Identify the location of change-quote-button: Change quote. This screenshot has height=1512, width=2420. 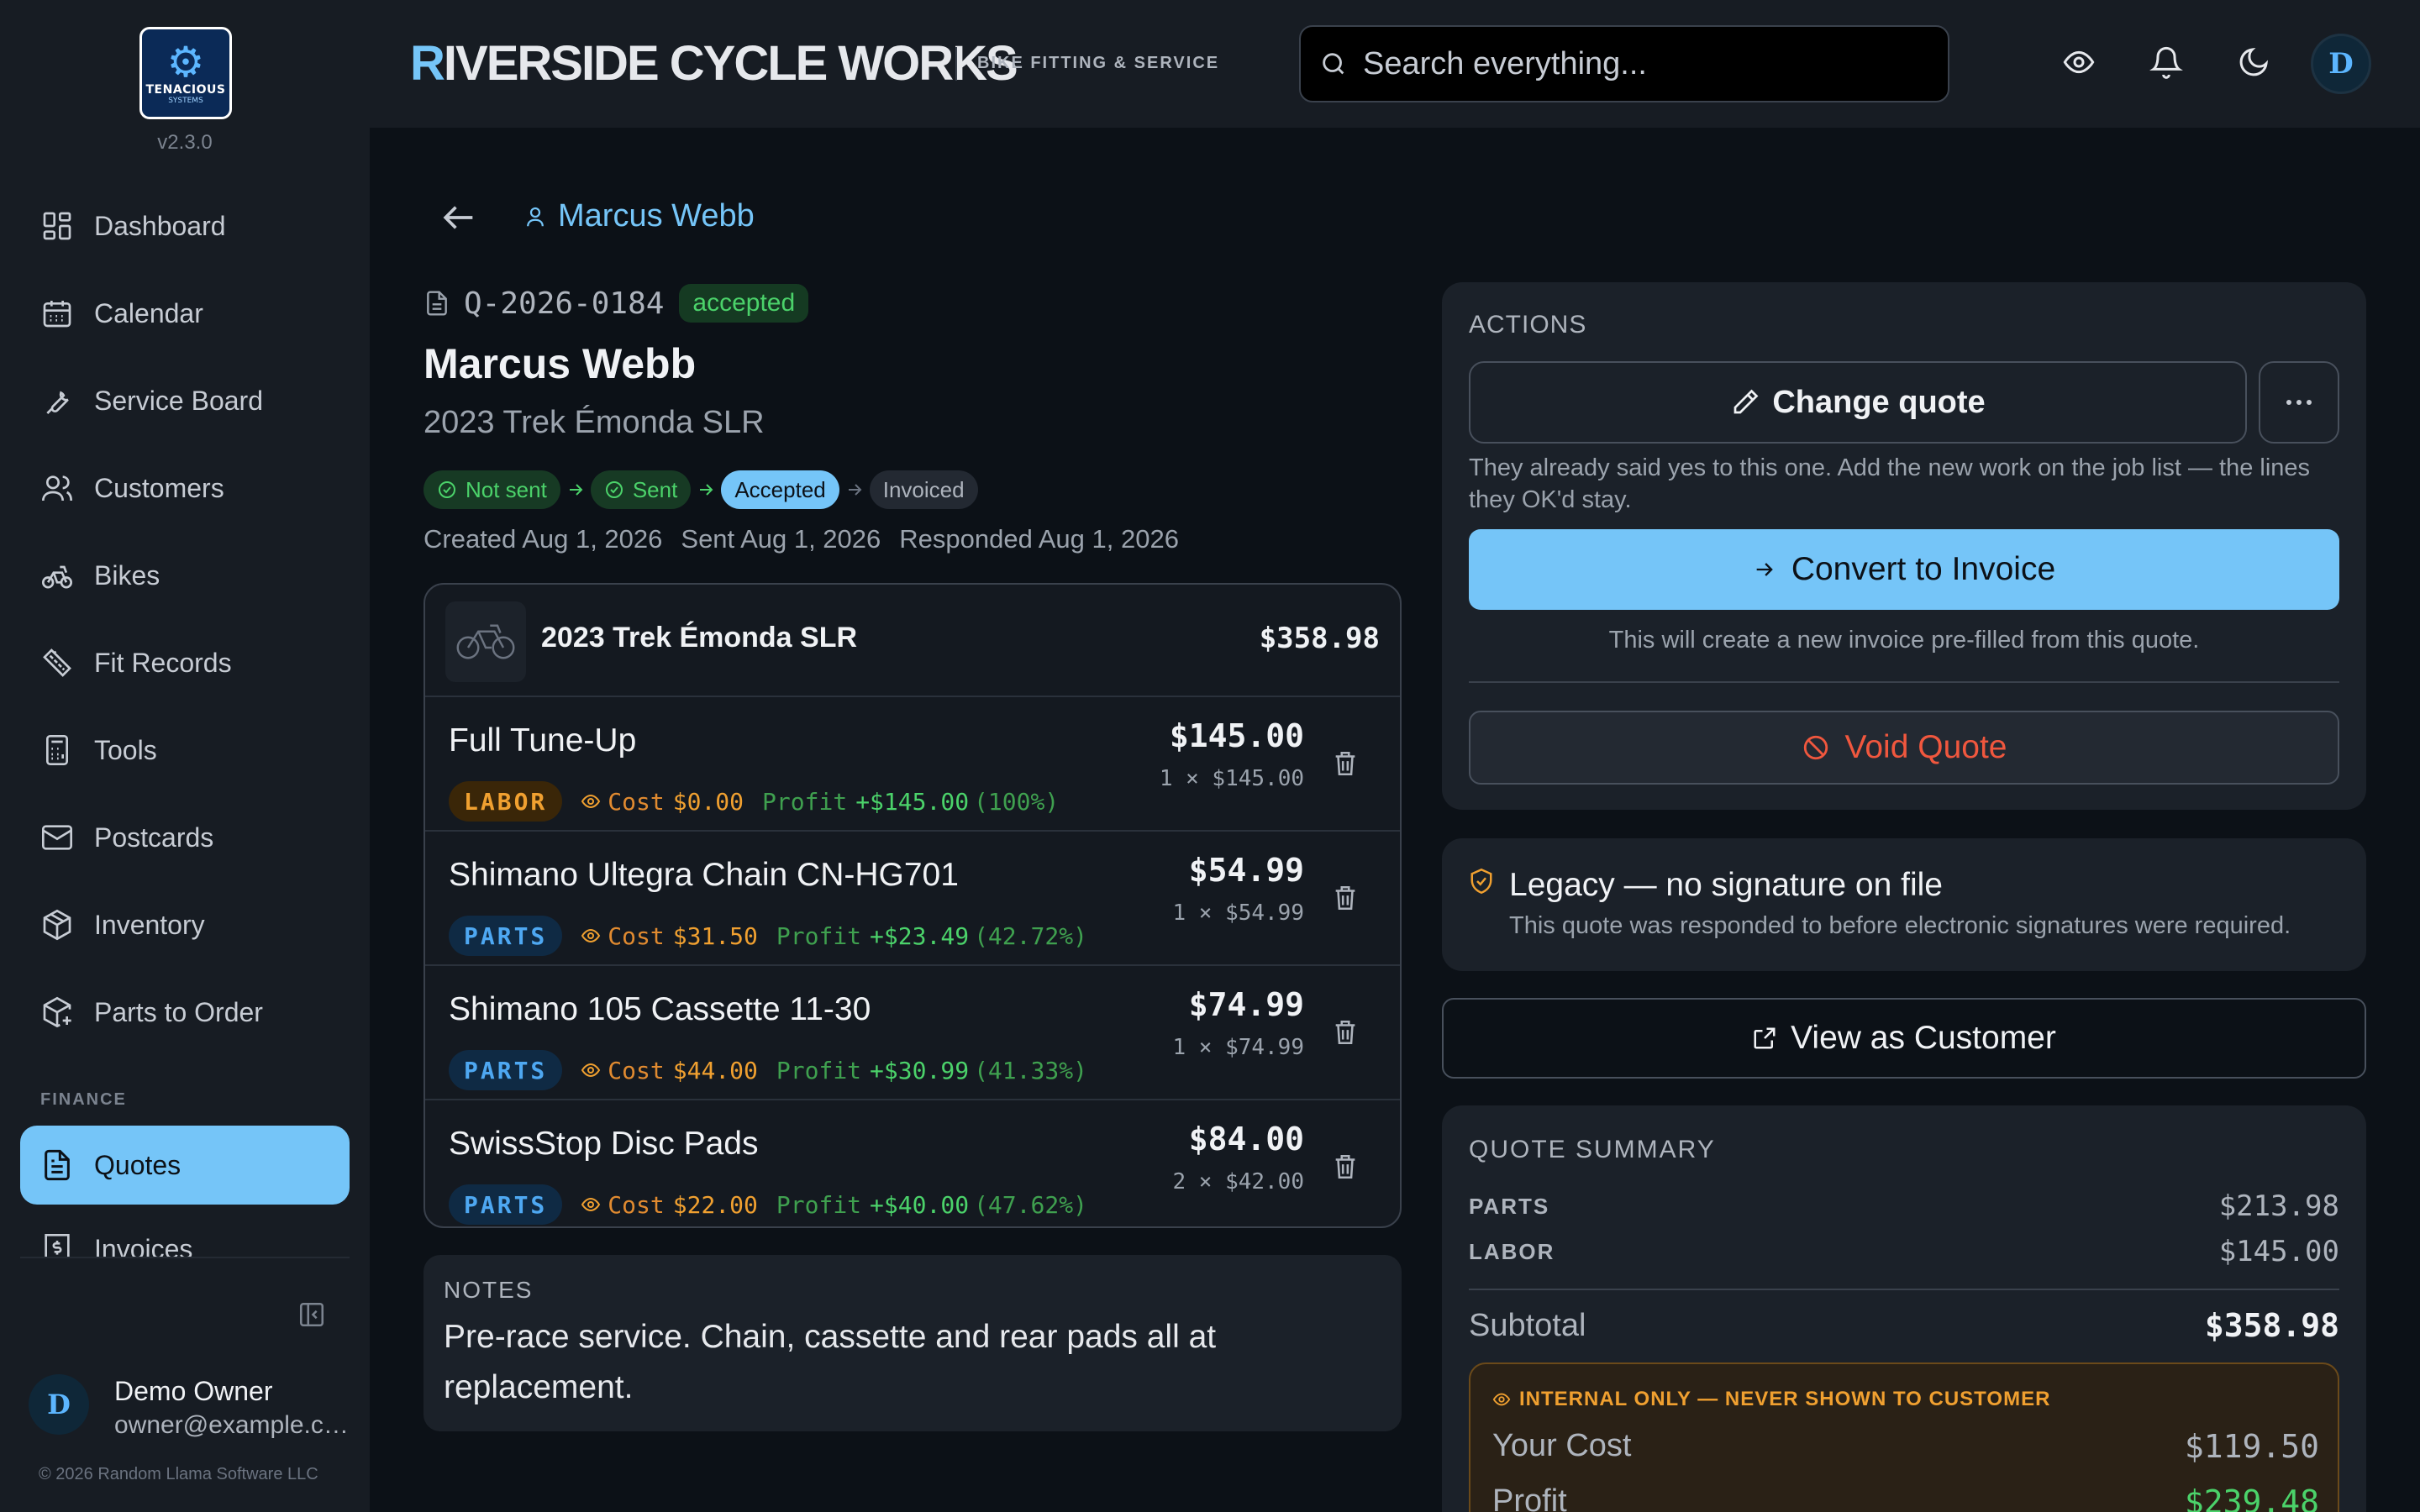
(1858, 402).